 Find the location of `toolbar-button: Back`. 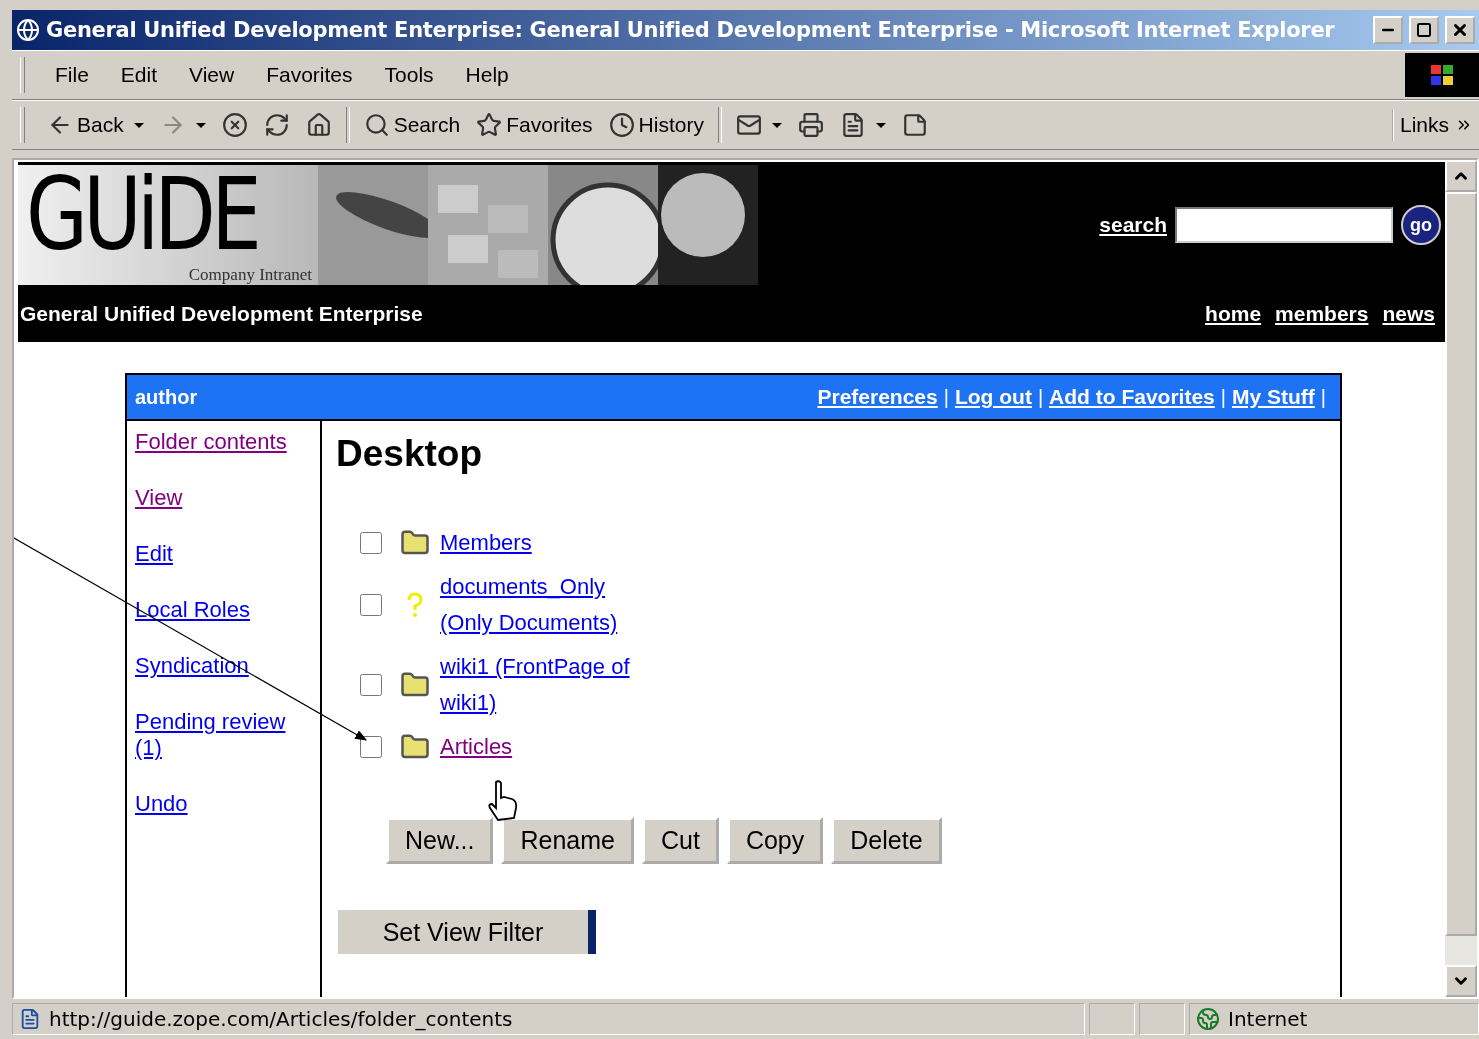

toolbar-button: Back is located at coordinates (95, 125).